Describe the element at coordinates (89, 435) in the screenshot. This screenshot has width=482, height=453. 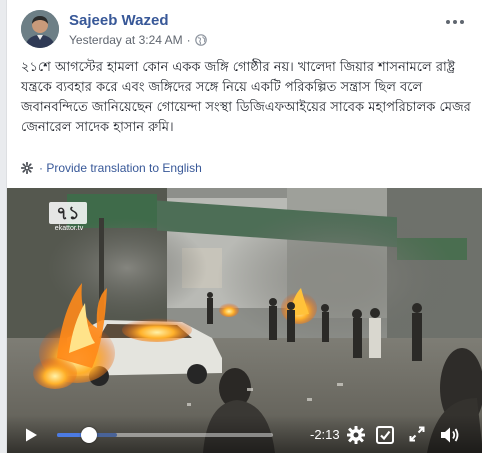
I see `progress-scrubber-handle` at that location.